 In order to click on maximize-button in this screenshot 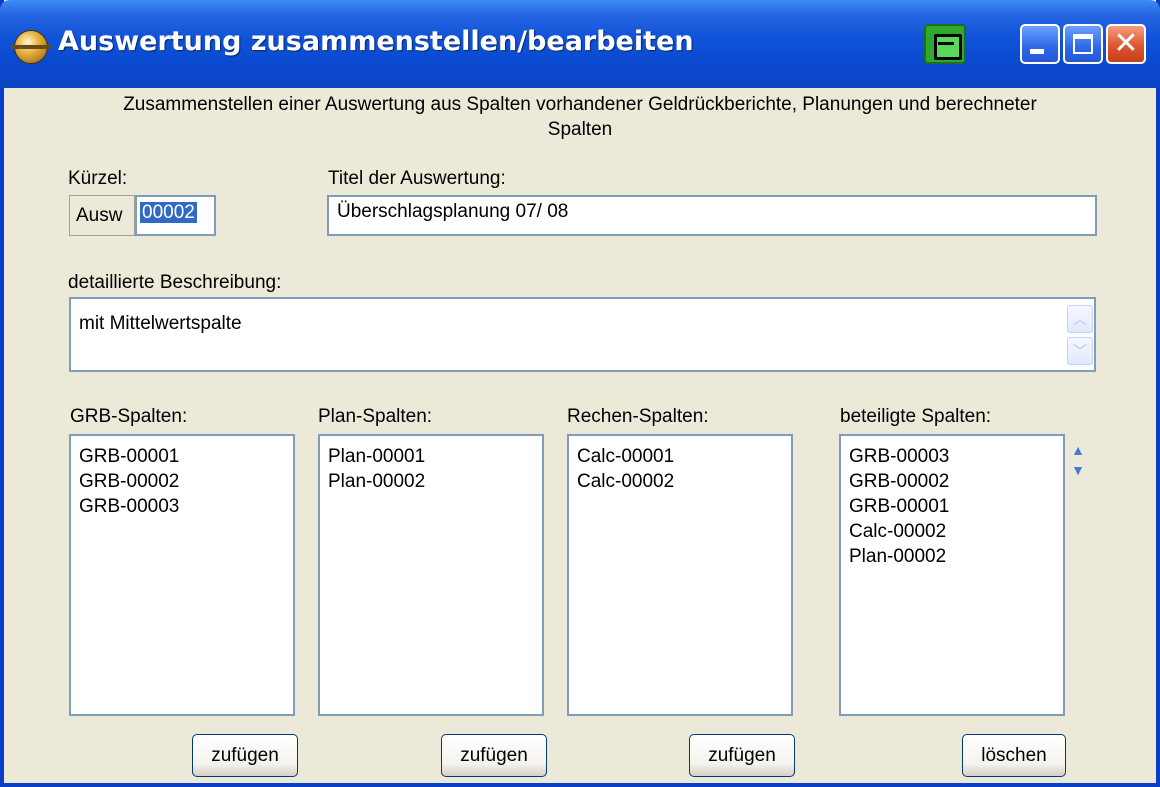, I will do `click(1083, 44)`.